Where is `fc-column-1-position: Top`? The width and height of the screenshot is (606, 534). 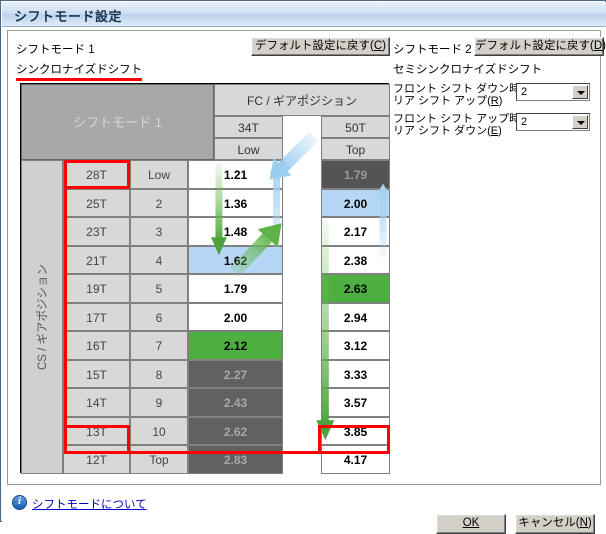 fc-column-1-position: Top is located at coordinates (355, 149).